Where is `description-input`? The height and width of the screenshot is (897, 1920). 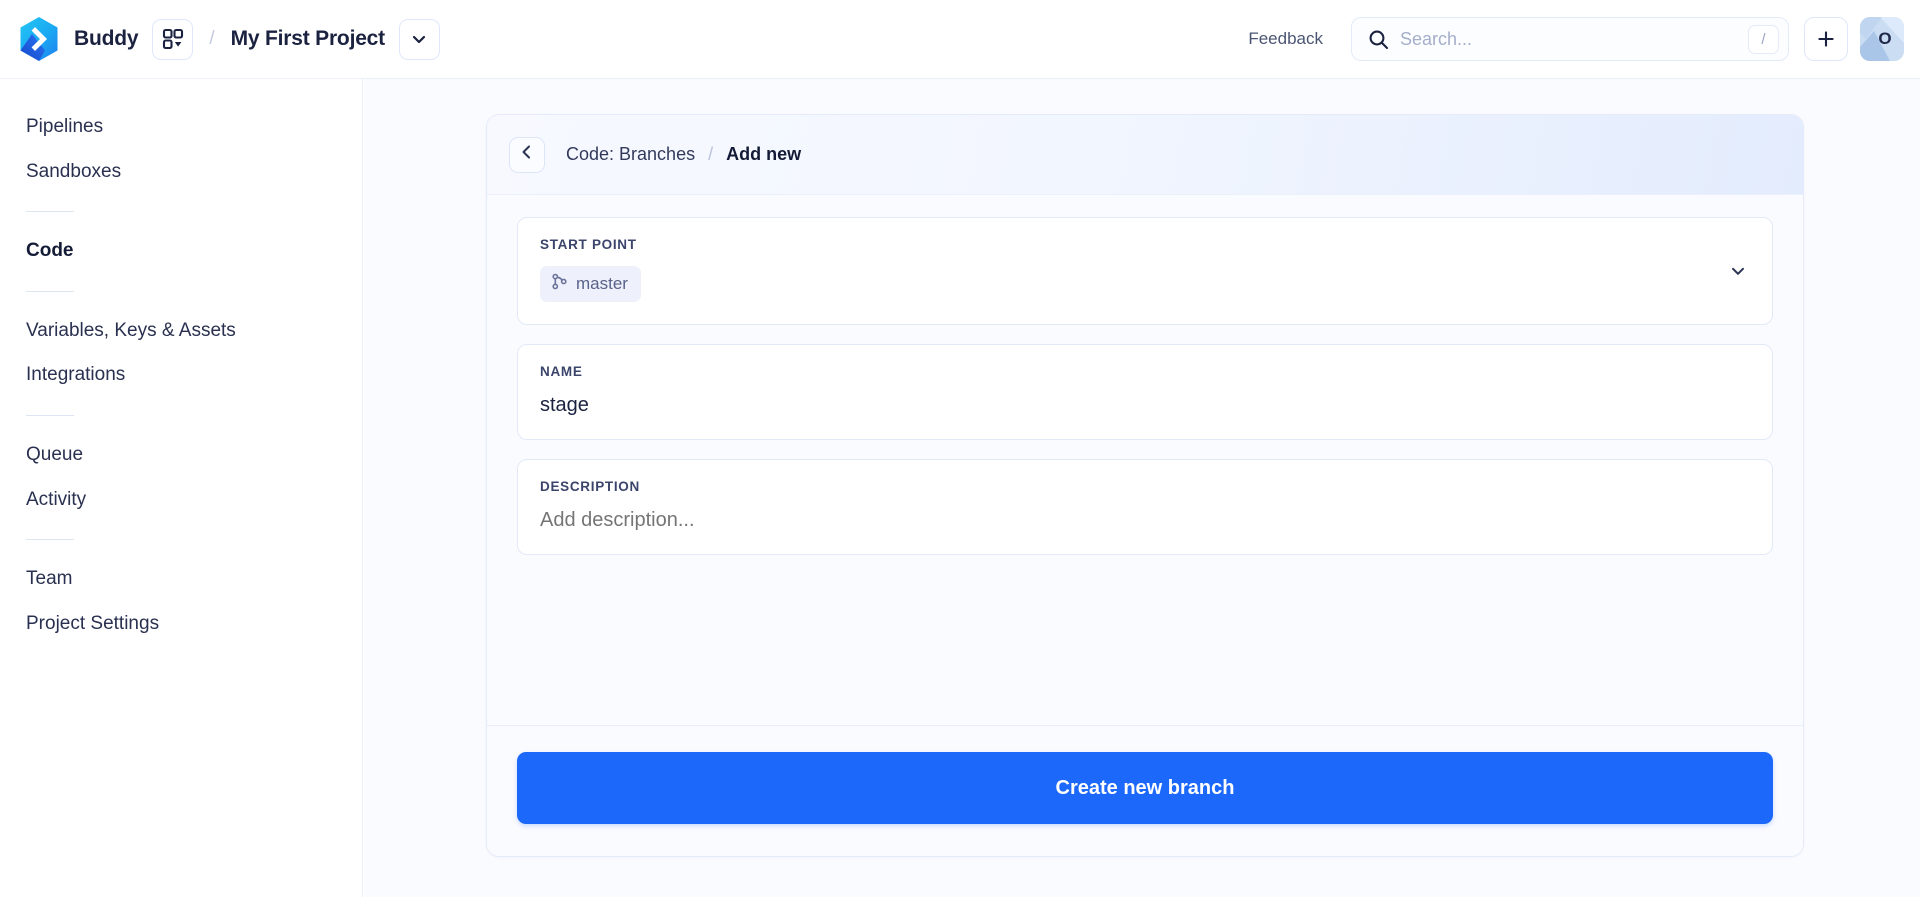
description-input is located at coordinates (1145, 520).